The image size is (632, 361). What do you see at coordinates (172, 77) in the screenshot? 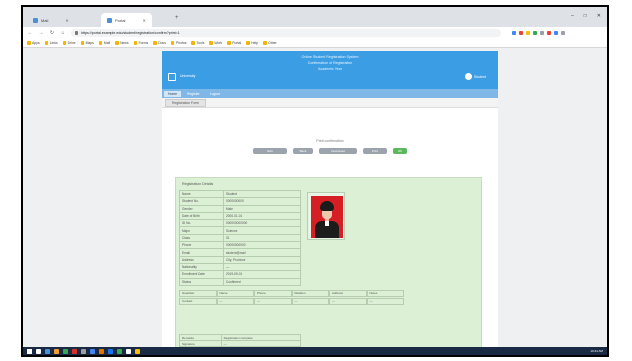
I see `university-logo-icon` at bounding box center [172, 77].